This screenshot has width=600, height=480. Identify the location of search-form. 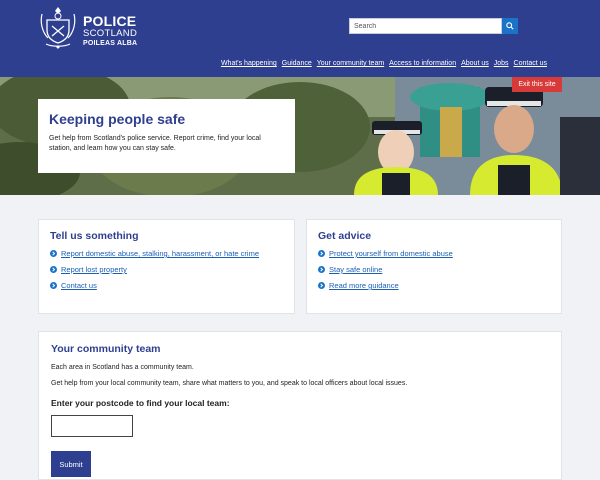
(433, 26).